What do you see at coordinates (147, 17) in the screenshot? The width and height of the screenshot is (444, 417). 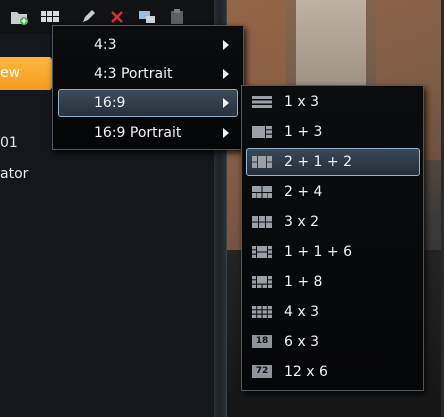 I see `monitor-icon` at bounding box center [147, 17].